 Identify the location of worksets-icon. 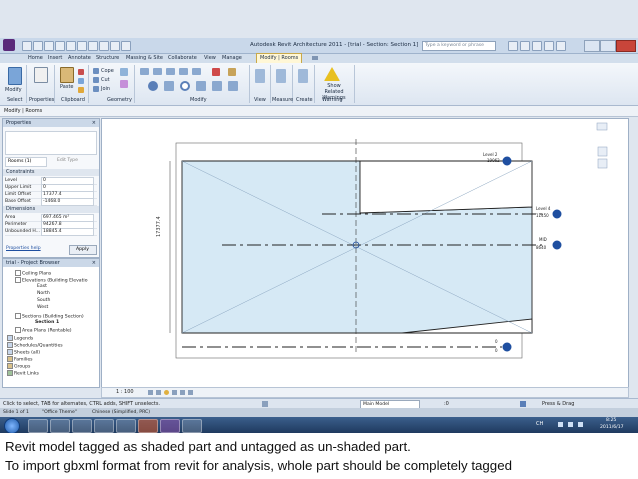
(265, 404).